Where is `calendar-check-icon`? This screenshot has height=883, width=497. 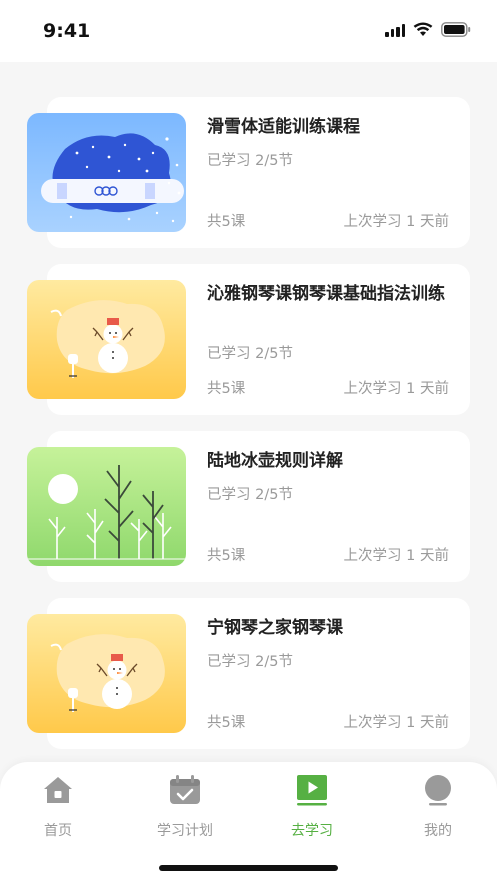 calendar-check-icon is located at coordinates (185, 789).